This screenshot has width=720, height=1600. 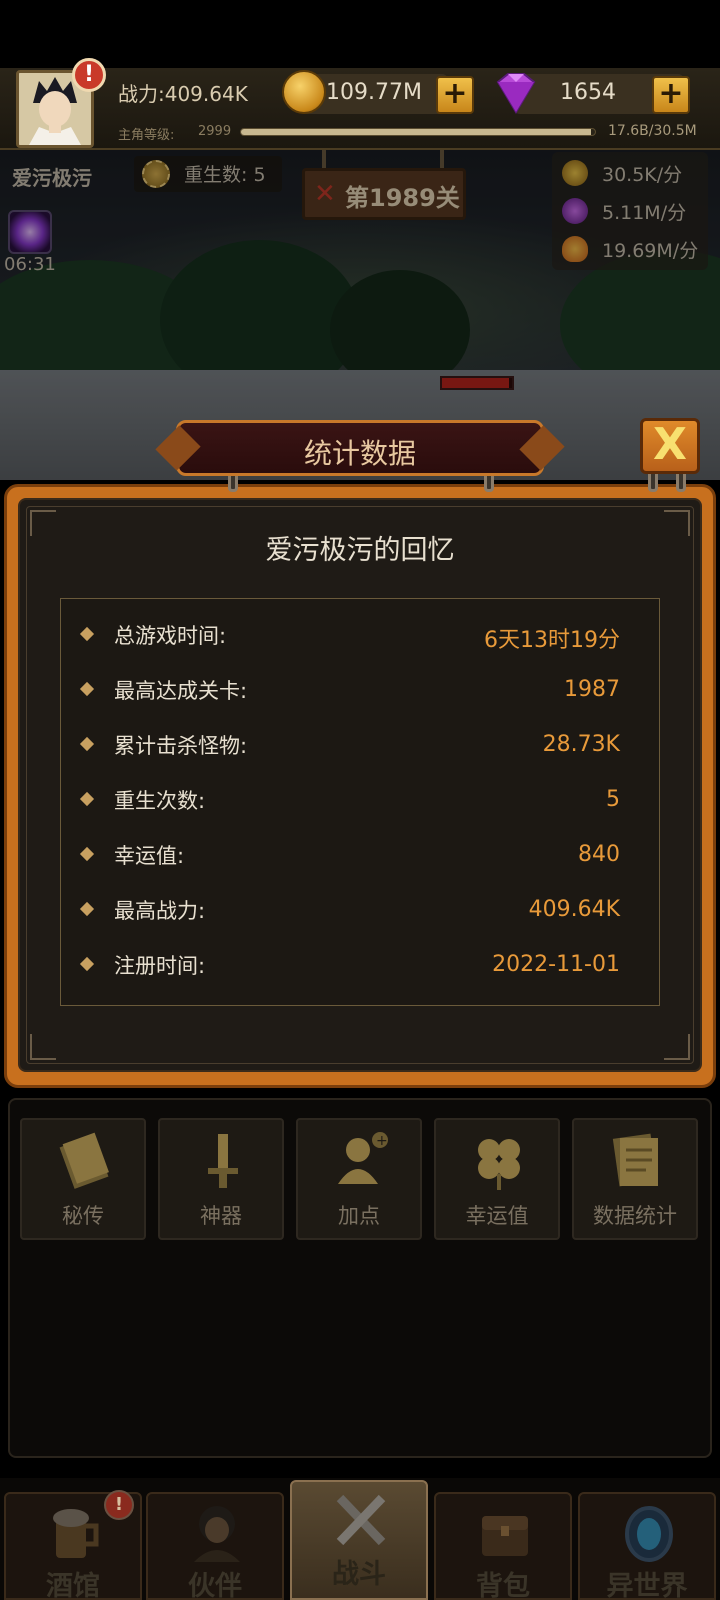 What do you see at coordinates (552, 640) in the screenshot?
I see `stat-value: 6天13时19分` at bounding box center [552, 640].